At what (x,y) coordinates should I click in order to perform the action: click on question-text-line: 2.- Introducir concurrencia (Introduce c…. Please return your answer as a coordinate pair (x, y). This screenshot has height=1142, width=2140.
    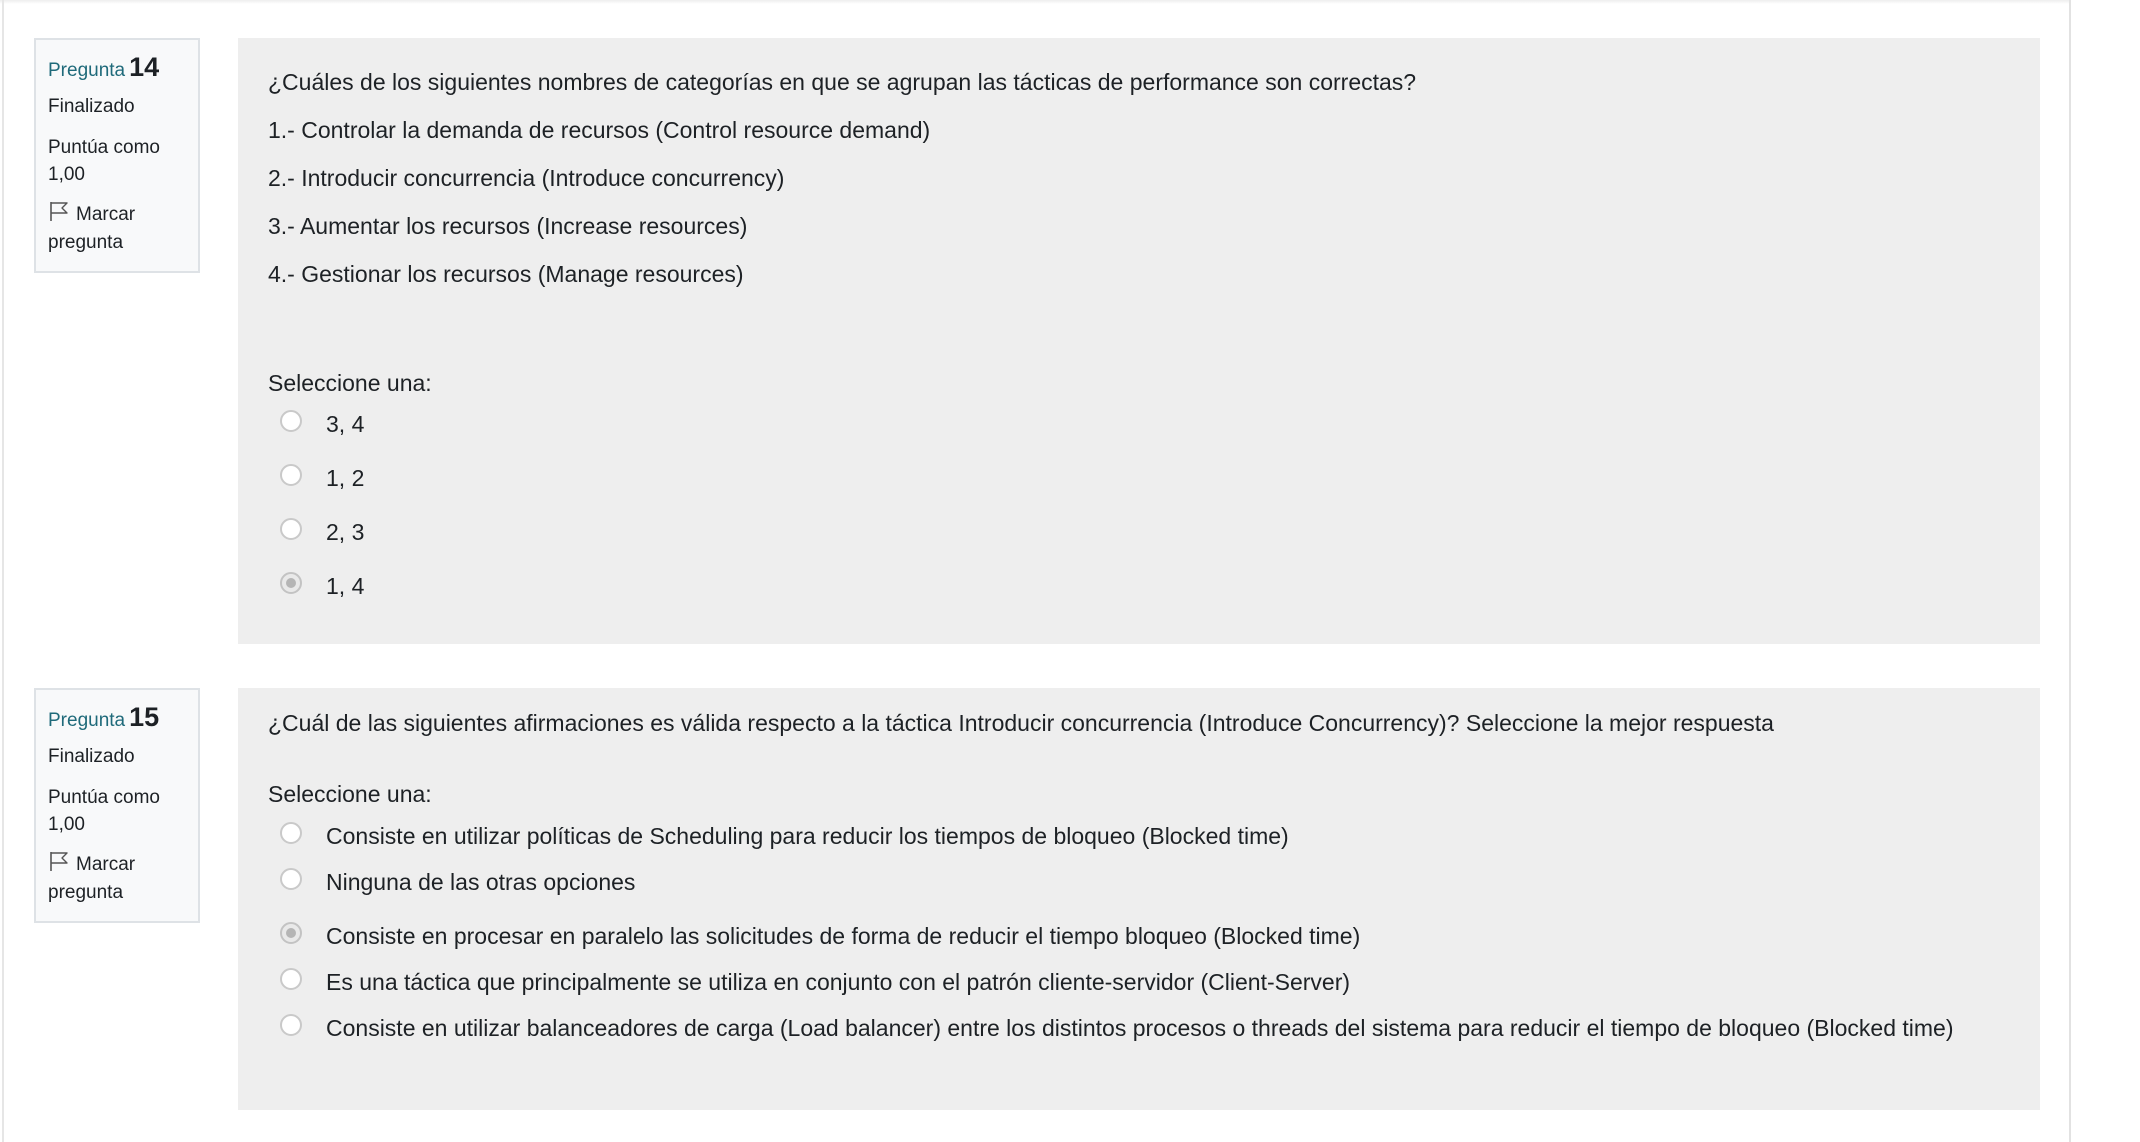
    Looking at the image, I should click on (526, 178).